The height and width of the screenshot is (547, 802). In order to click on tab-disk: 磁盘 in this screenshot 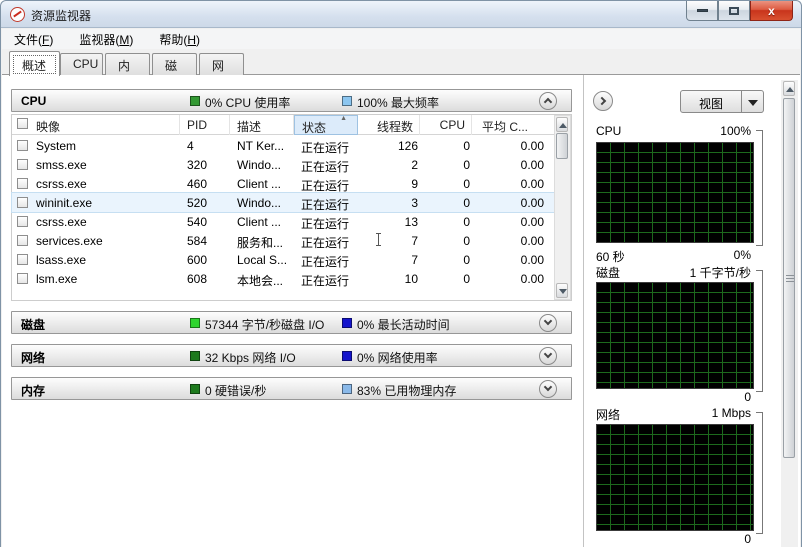, I will do `click(174, 71)`.